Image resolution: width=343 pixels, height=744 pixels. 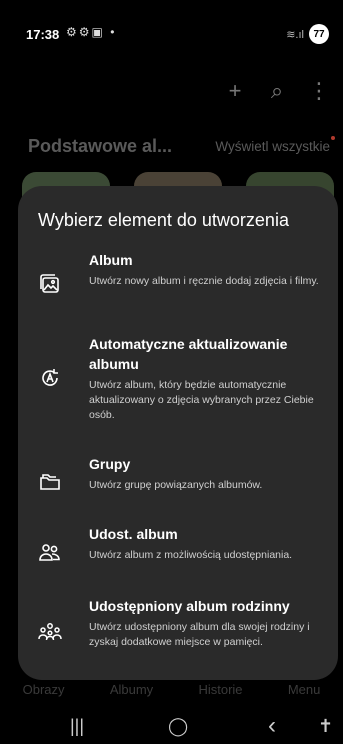 What do you see at coordinates (333, 138) in the screenshot?
I see `notification-dot` at bounding box center [333, 138].